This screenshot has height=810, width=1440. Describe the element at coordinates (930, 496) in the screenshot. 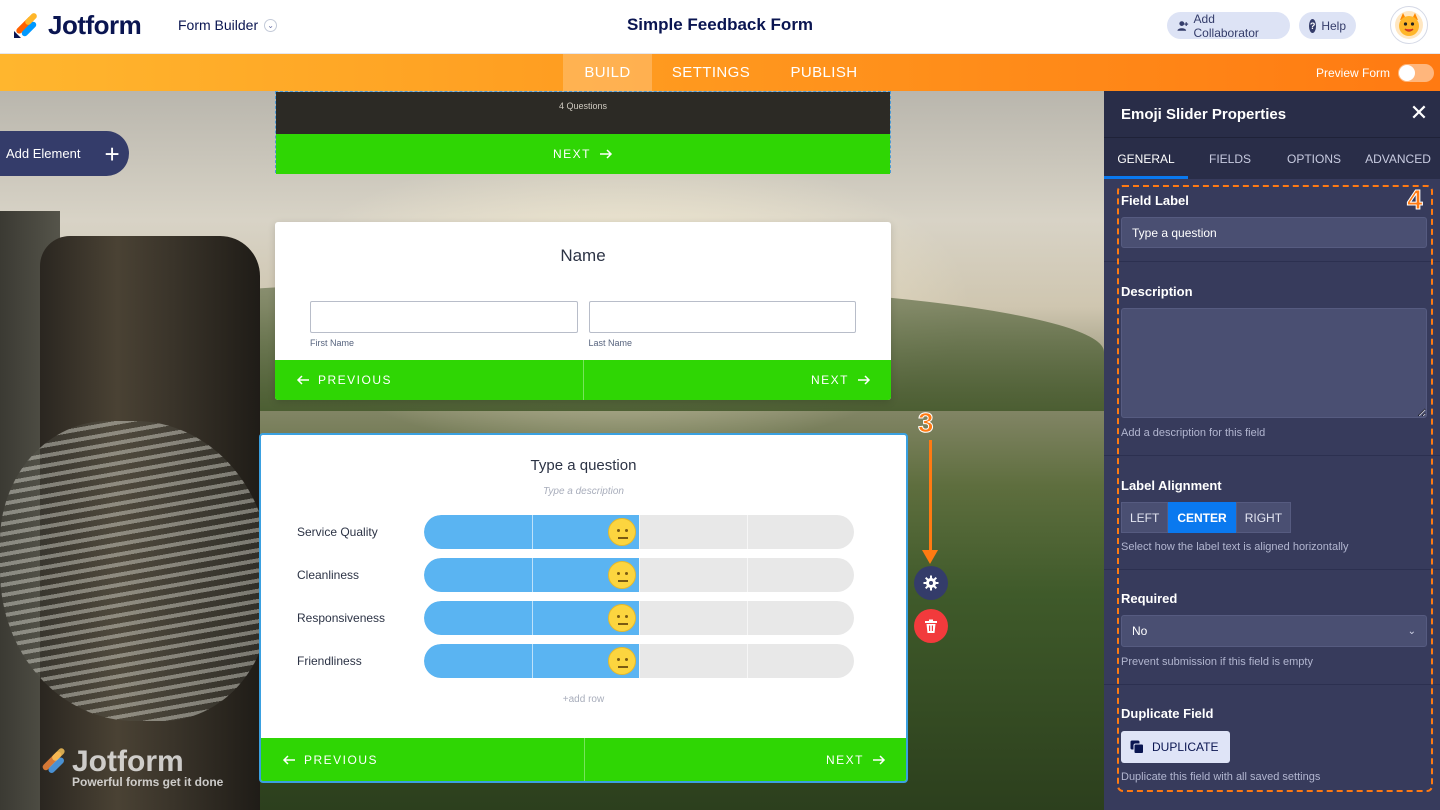

I see `callout-arrow` at that location.